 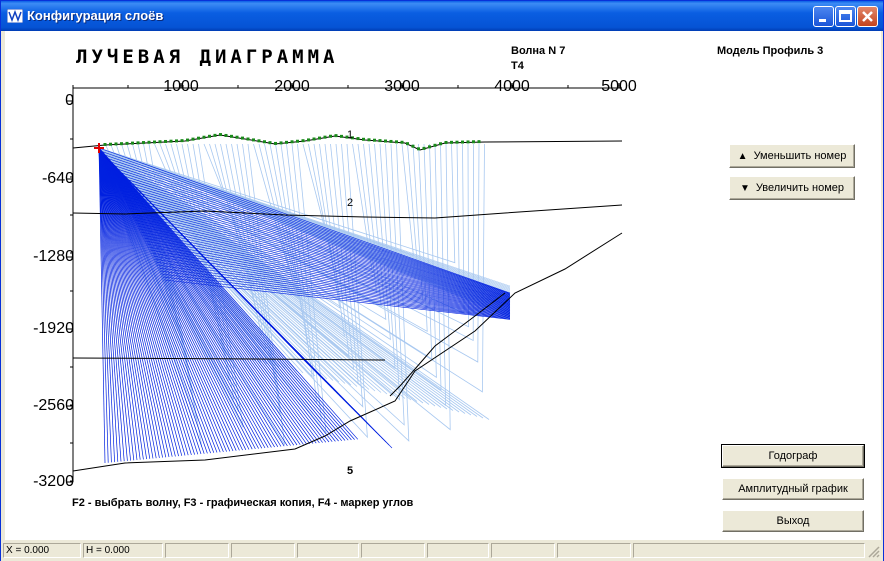 I want to click on minimize-icon, so click(x=822, y=20).